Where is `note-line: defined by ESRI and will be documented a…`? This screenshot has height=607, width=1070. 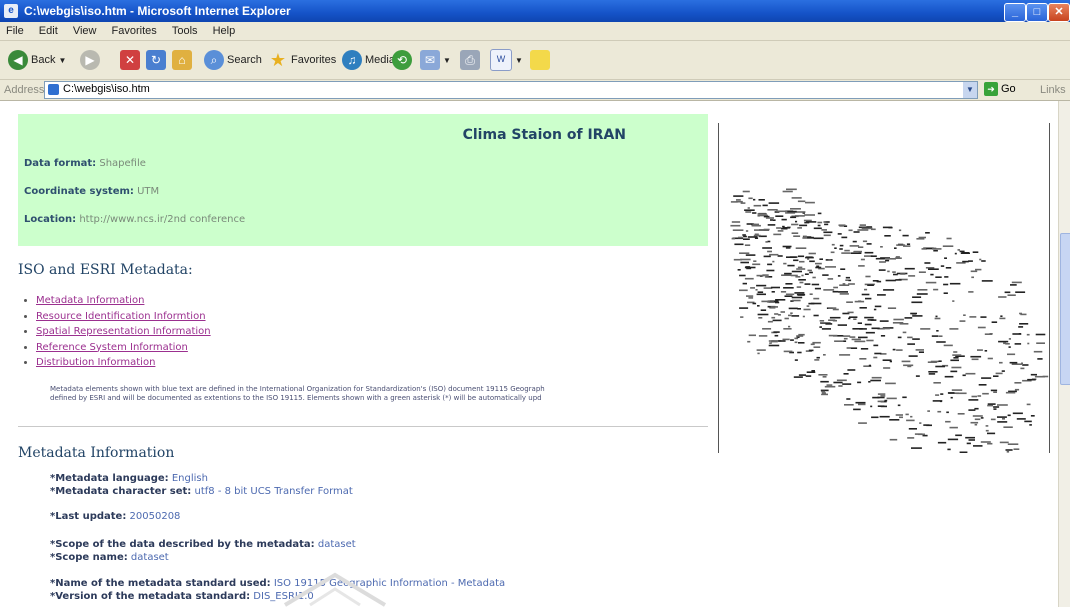 note-line: defined by ESRI and will be documented a… is located at coordinates (296, 398).